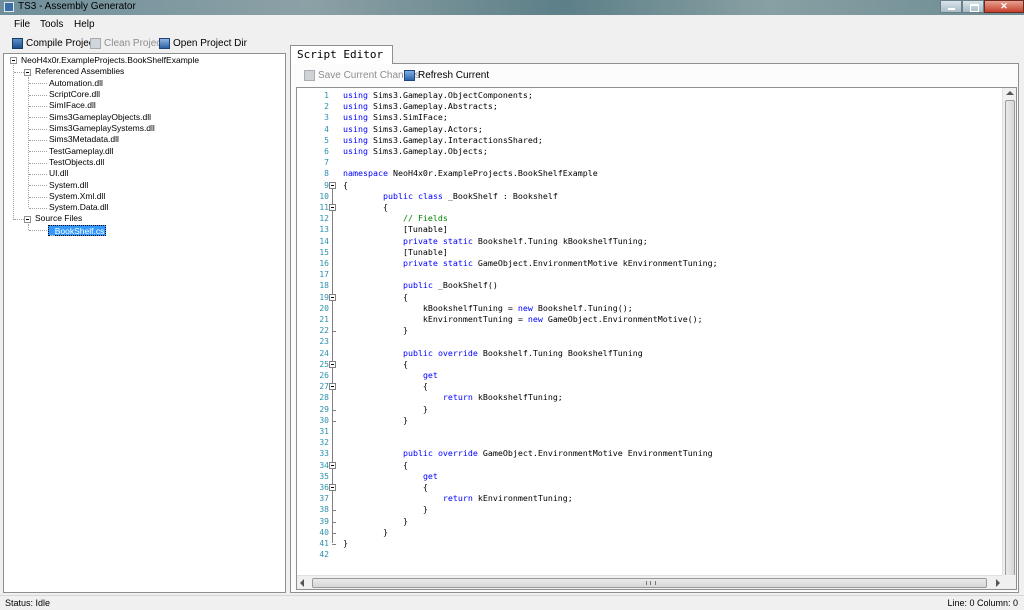 This screenshot has height=610, width=1024. I want to click on tree-assembly-item: TestObjects.dll, so click(76, 162).